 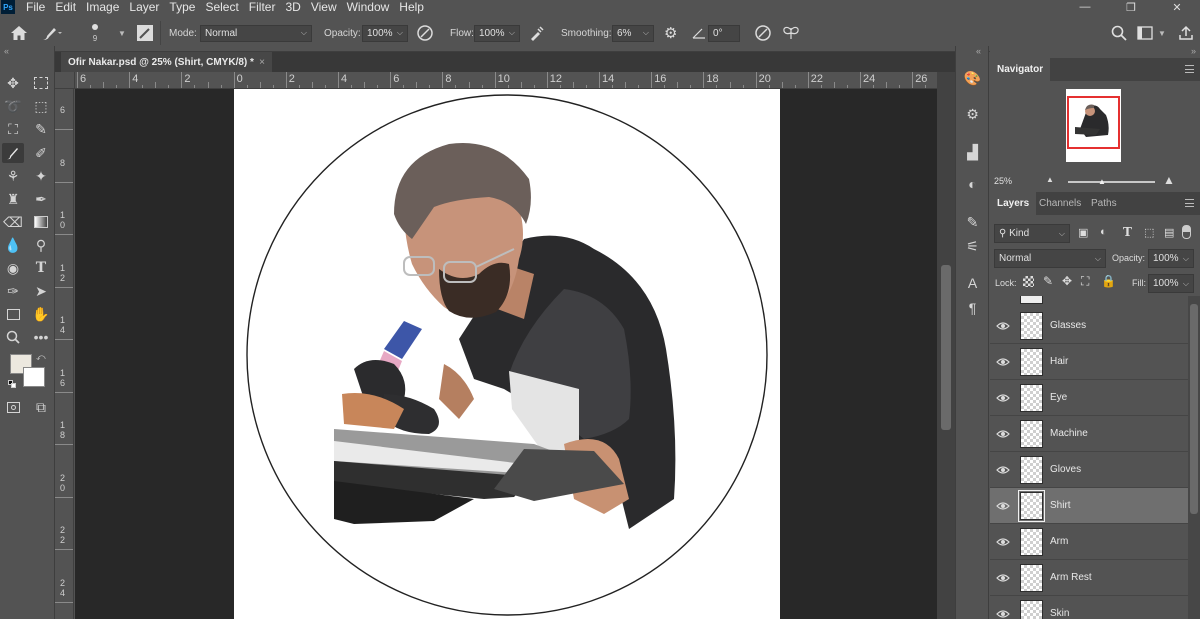 I want to click on rectangle-tool-icon, so click(x=13, y=314).